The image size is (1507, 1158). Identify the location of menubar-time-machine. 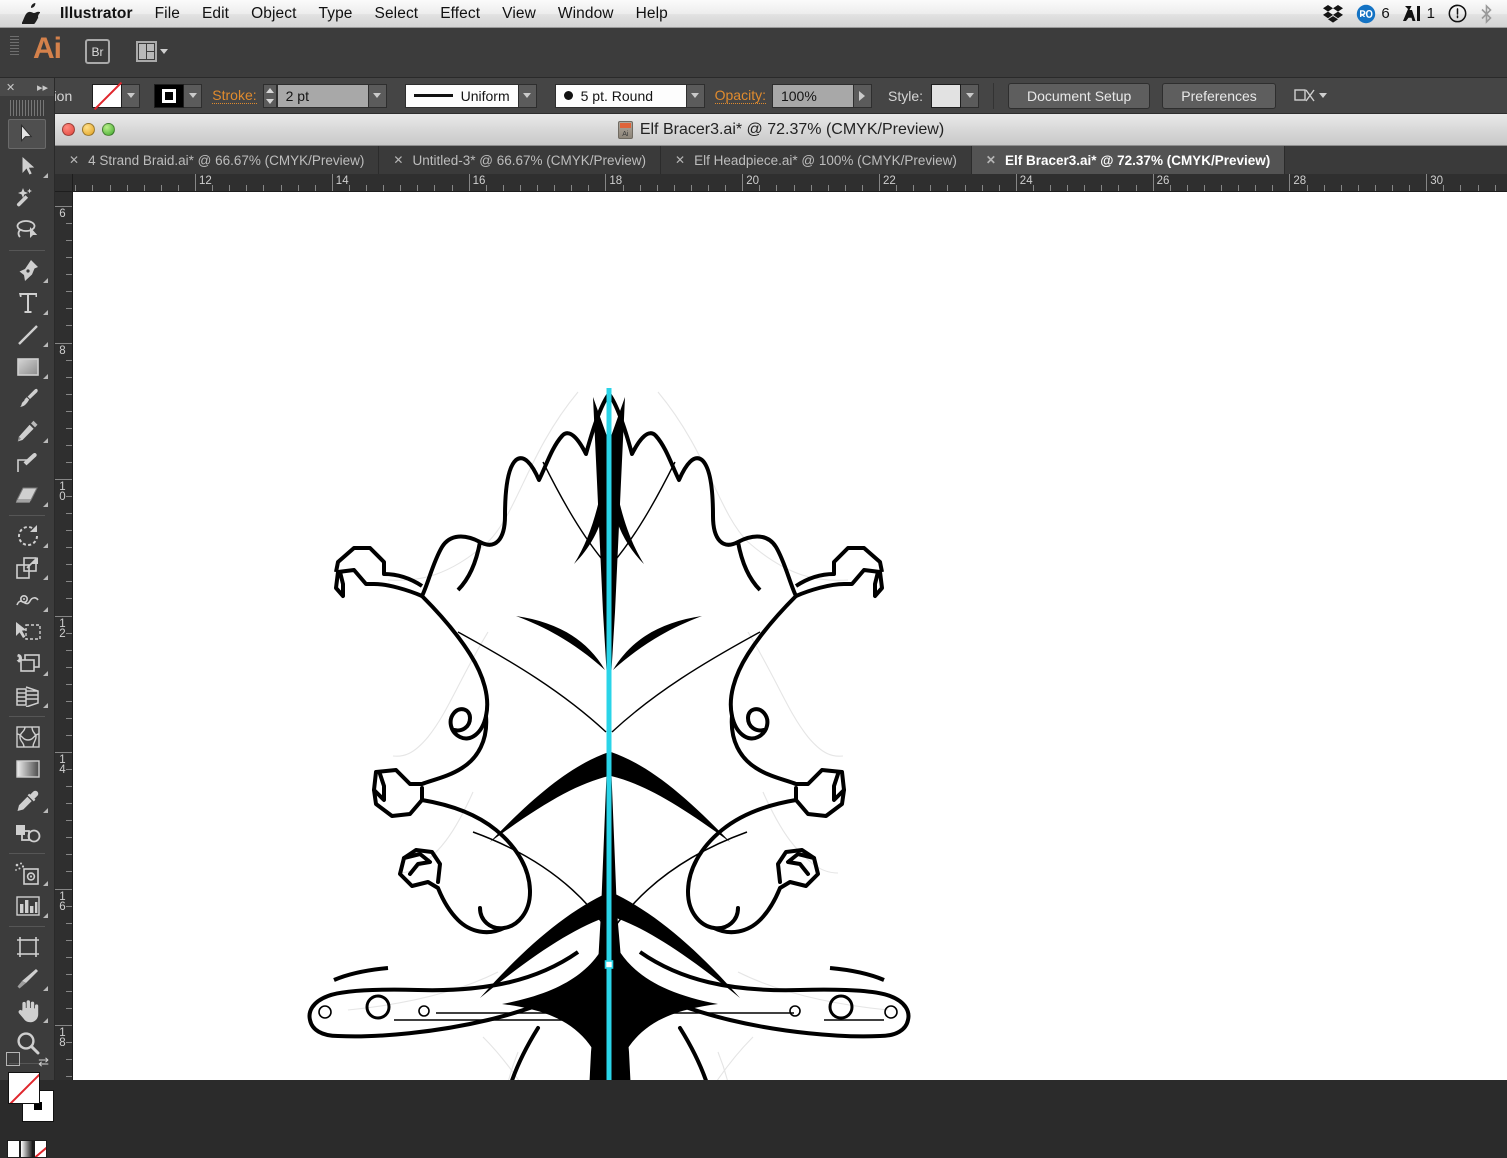
(1457, 13).